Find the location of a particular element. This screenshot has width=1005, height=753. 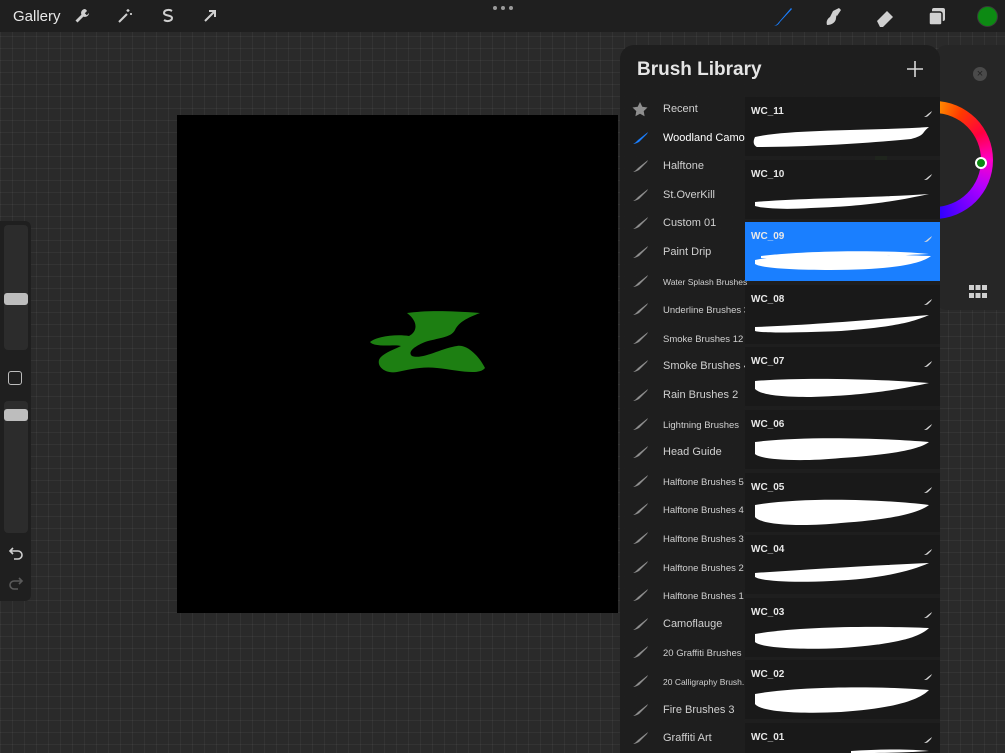

brush-set-label: Fire Brushes 3 is located at coordinates (699, 709).